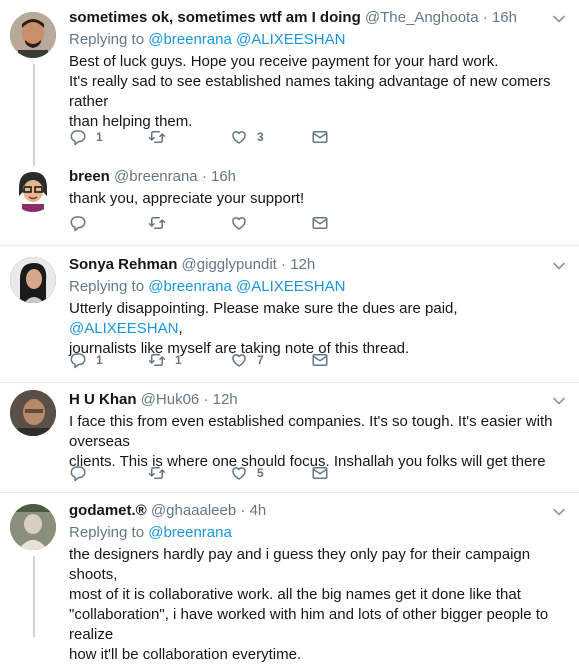 This screenshot has width=579, height=665. Describe the element at coordinates (317, 264) in the screenshot. I see `tweet-header: Sonya Rehman @gigglypundit · 12h` at that location.